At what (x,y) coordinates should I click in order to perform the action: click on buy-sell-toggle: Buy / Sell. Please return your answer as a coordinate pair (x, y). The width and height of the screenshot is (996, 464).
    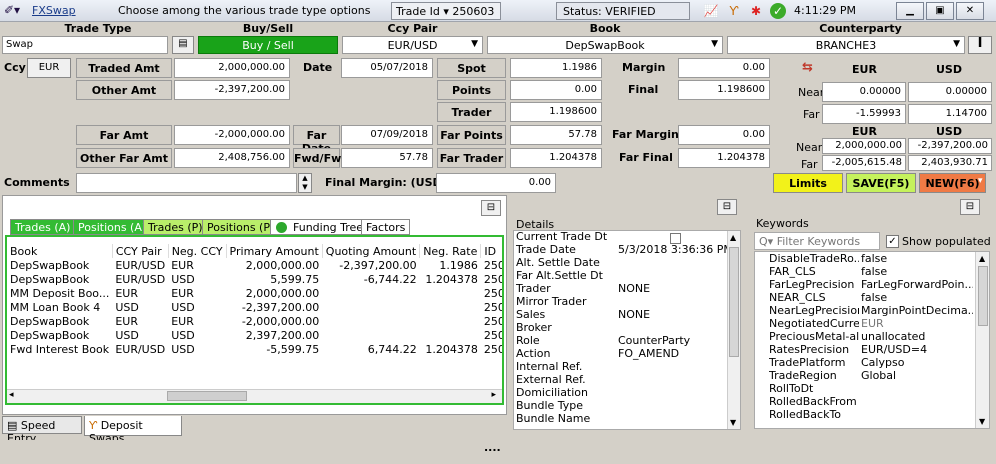
    Looking at the image, I should click on (268, 45).